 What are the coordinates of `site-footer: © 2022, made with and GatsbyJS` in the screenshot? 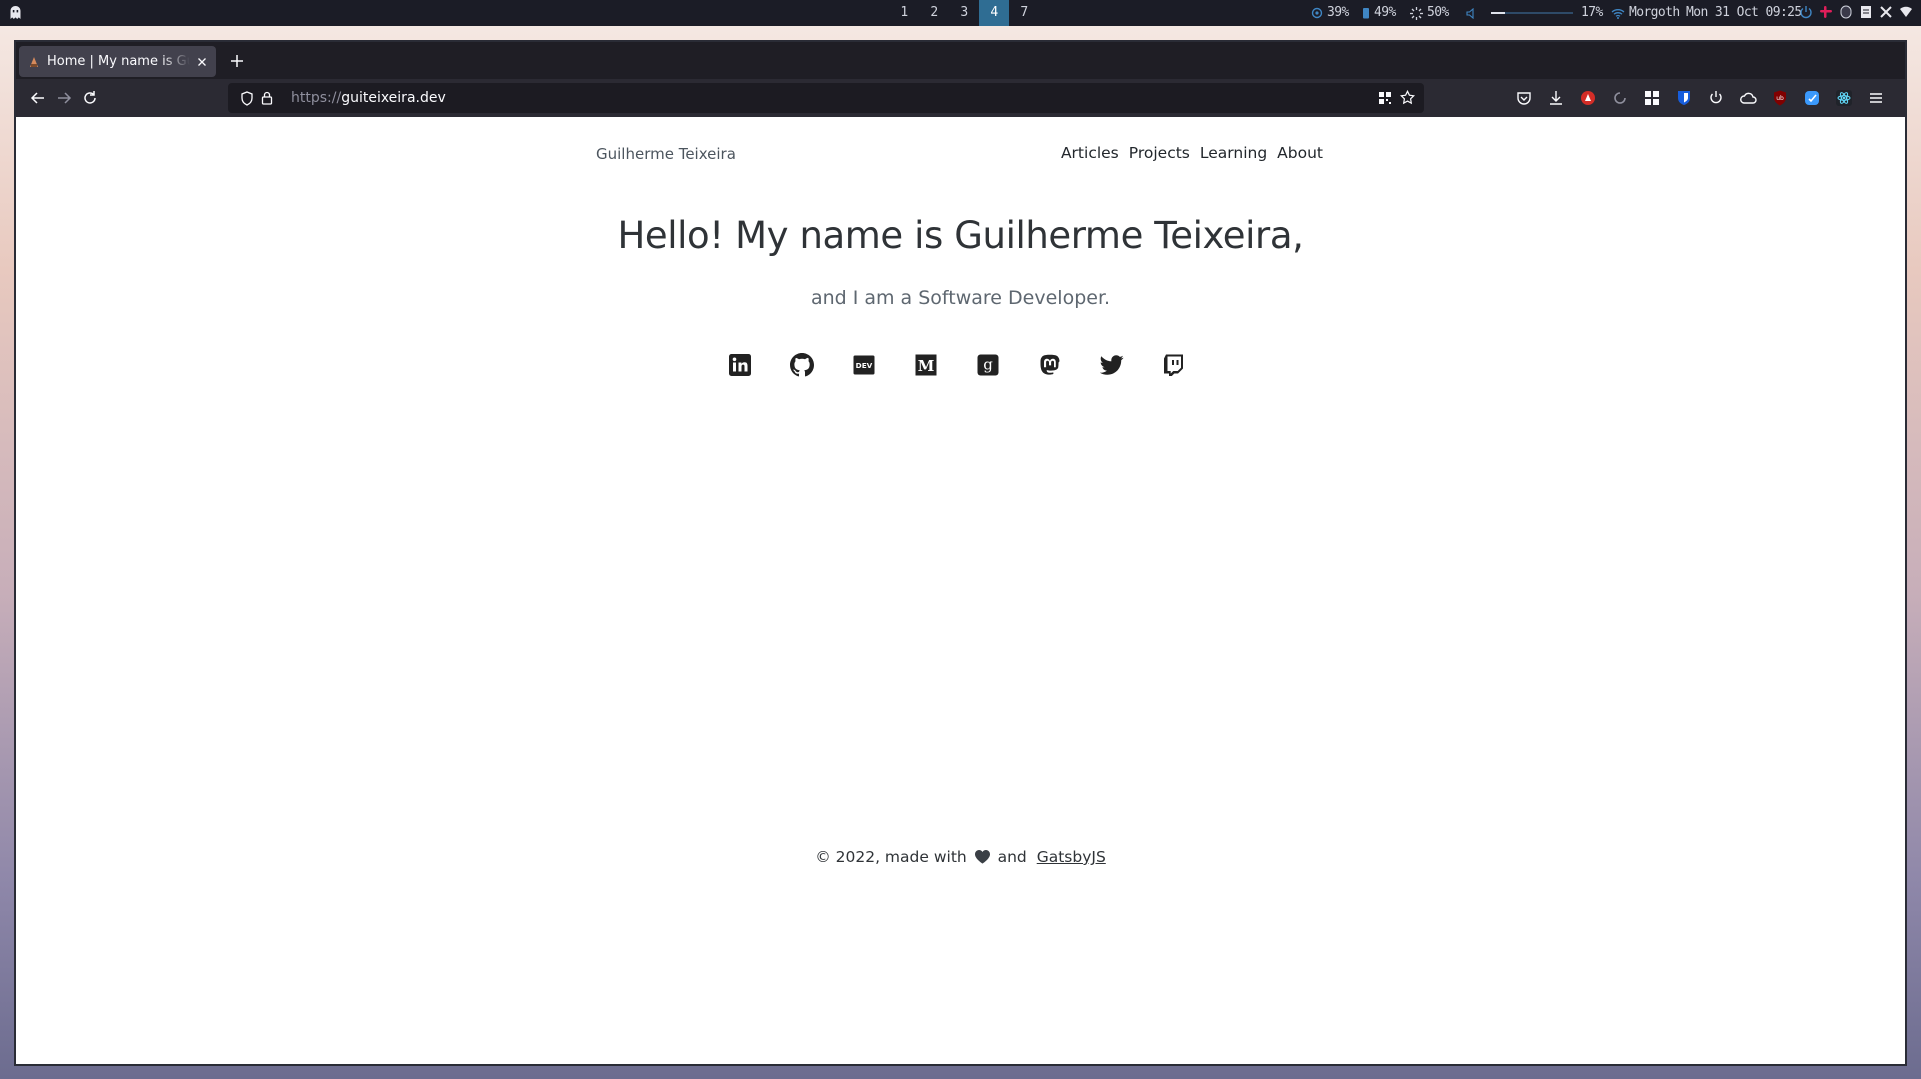 It's located at (960, 857).